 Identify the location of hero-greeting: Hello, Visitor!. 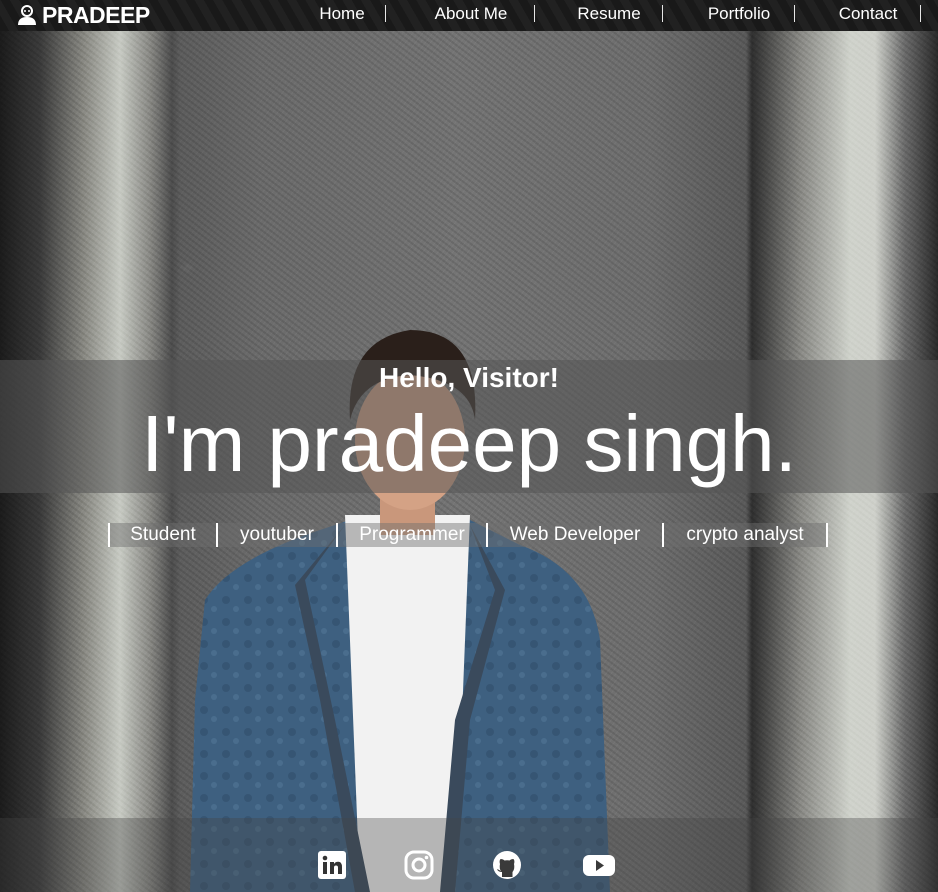
(469, 377).